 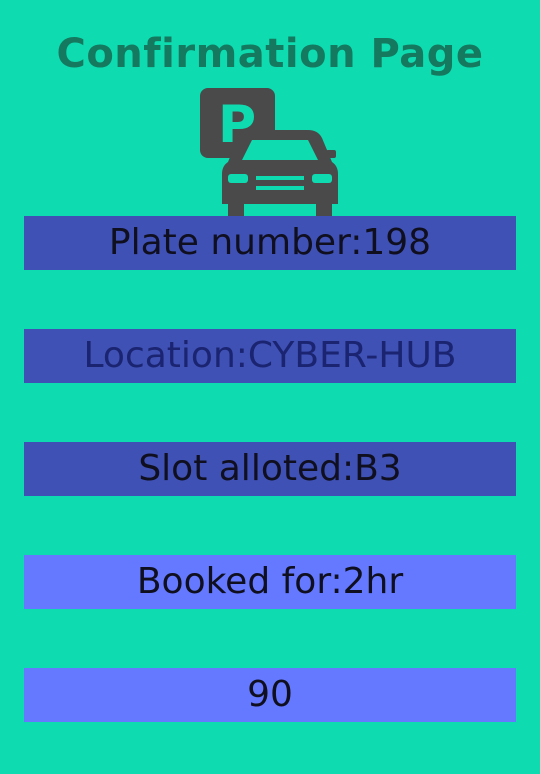 I want to click on plate-number-field: Plate number:198, so click(x=270, y=243).